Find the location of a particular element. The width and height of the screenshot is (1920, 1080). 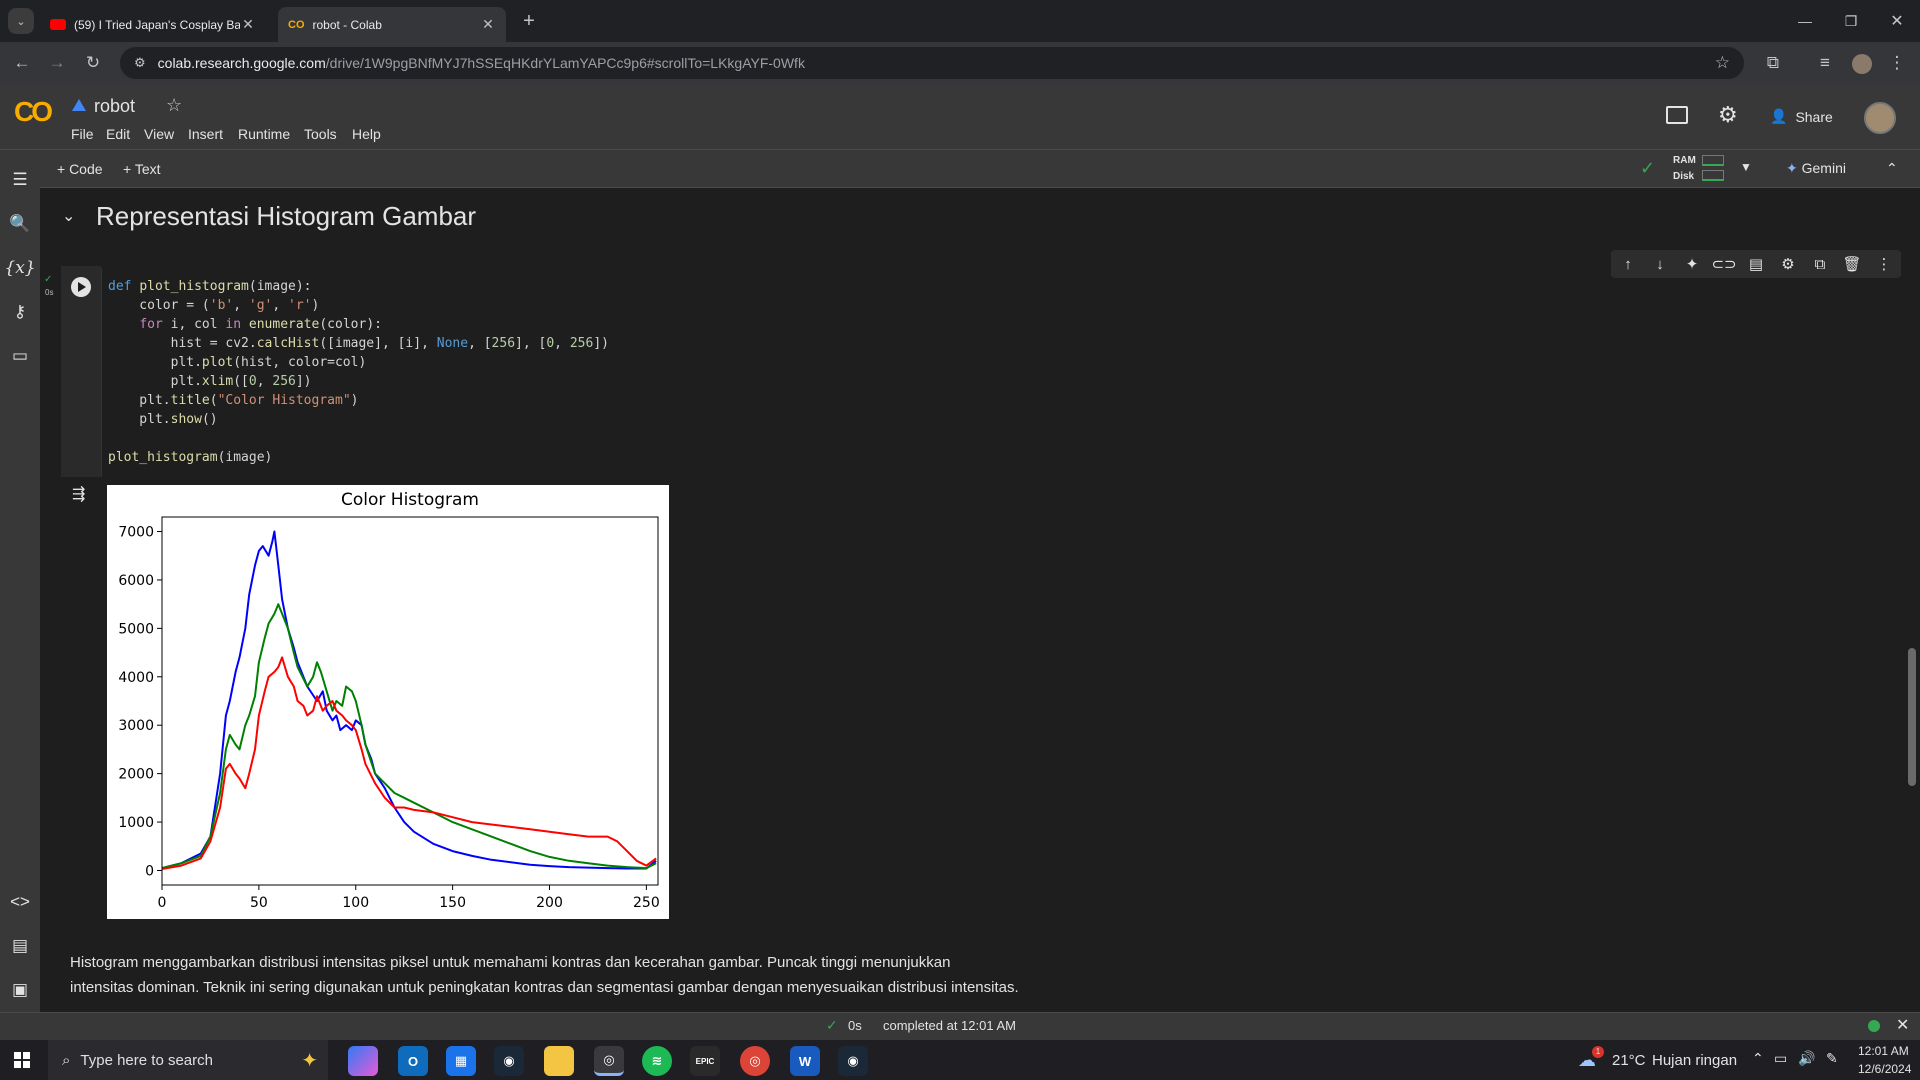

search-placeholder: Type here to search is located at coordinates (146, 1060).